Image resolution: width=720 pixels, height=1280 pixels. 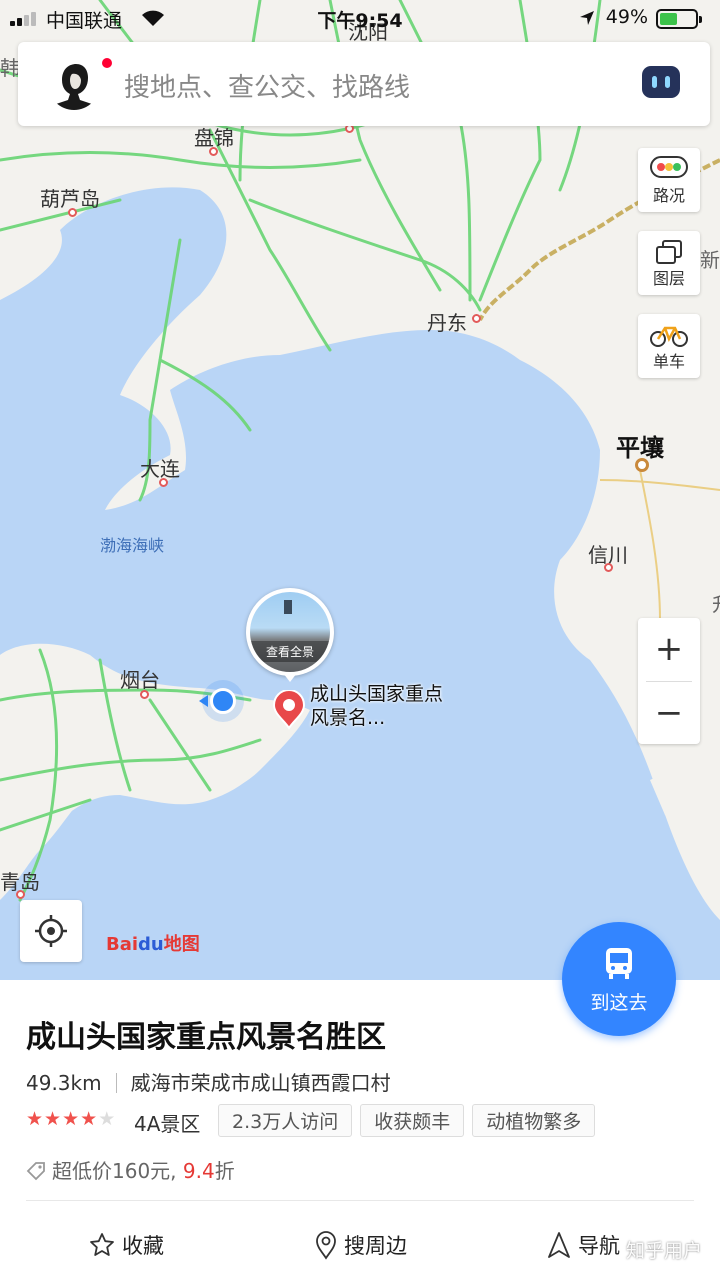 What do you see at coordinates (587, 18) in the screenshot?
I see `location-arrow-icon` at bounding box center [587, 18].